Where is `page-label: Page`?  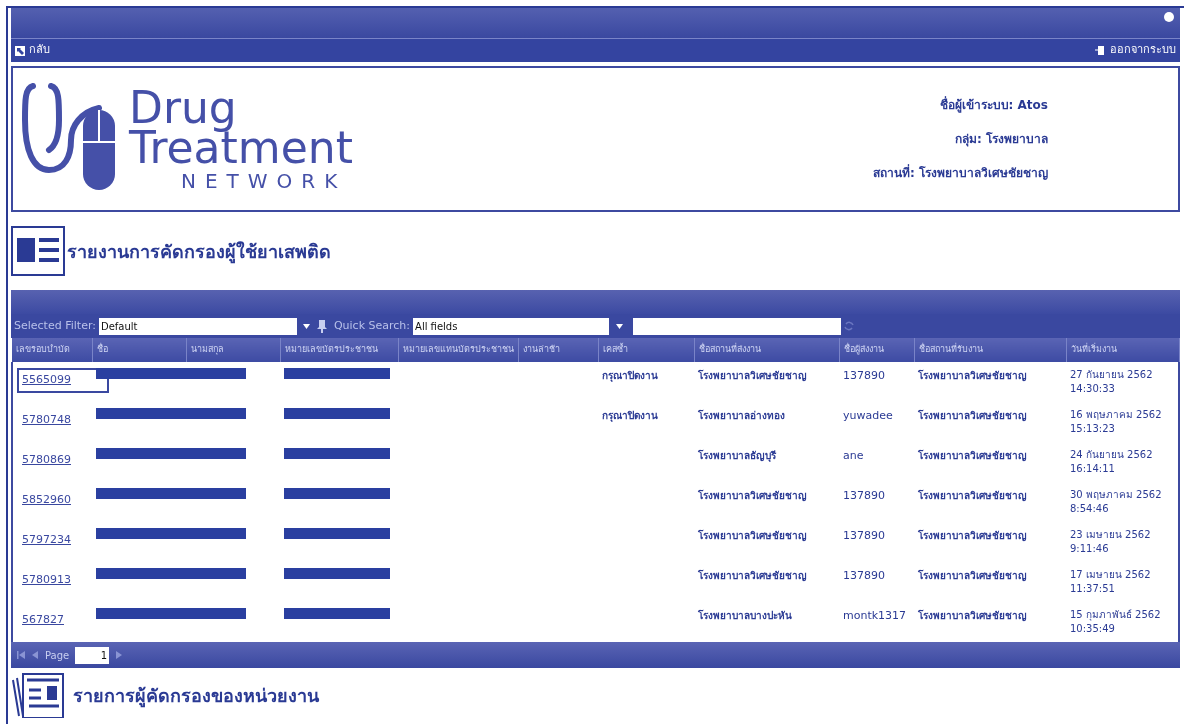
page-label: Page is located at coordinates (57, 655).